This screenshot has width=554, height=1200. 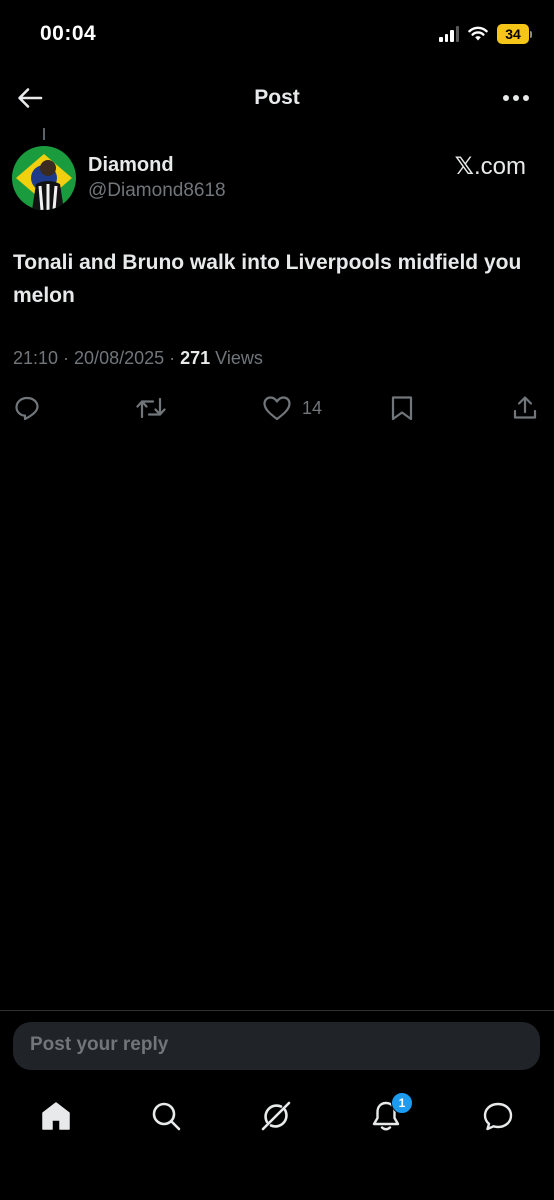 What do you see at coordinates (292, 408) in the screenshot?
I see `like-button: 14` at bounding box center [292, 408].